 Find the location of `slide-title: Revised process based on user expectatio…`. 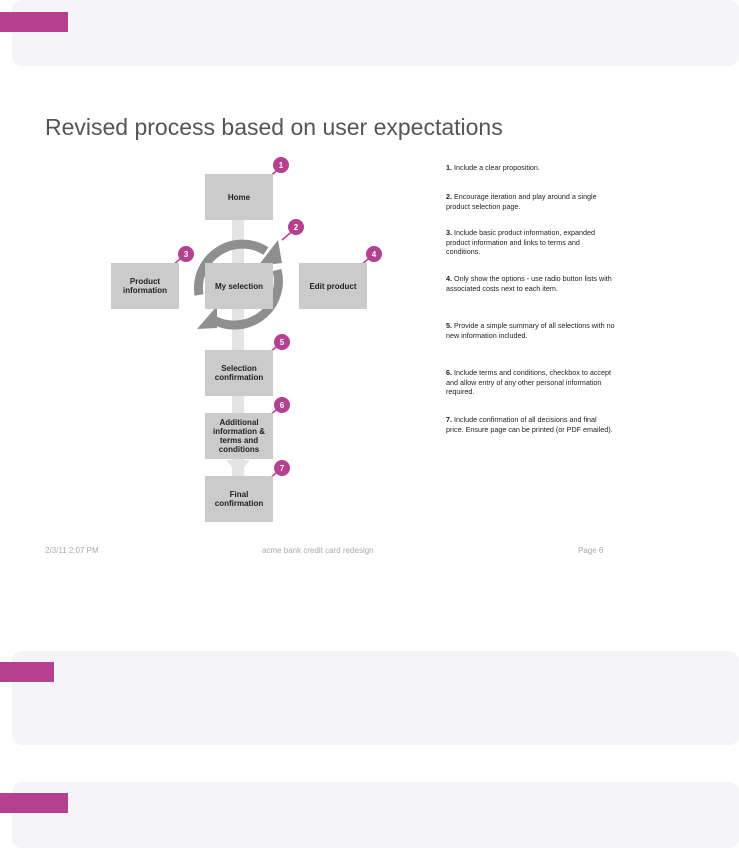

slide-title: Revised process based on user expectatio… is located at coordinates (274, 127).